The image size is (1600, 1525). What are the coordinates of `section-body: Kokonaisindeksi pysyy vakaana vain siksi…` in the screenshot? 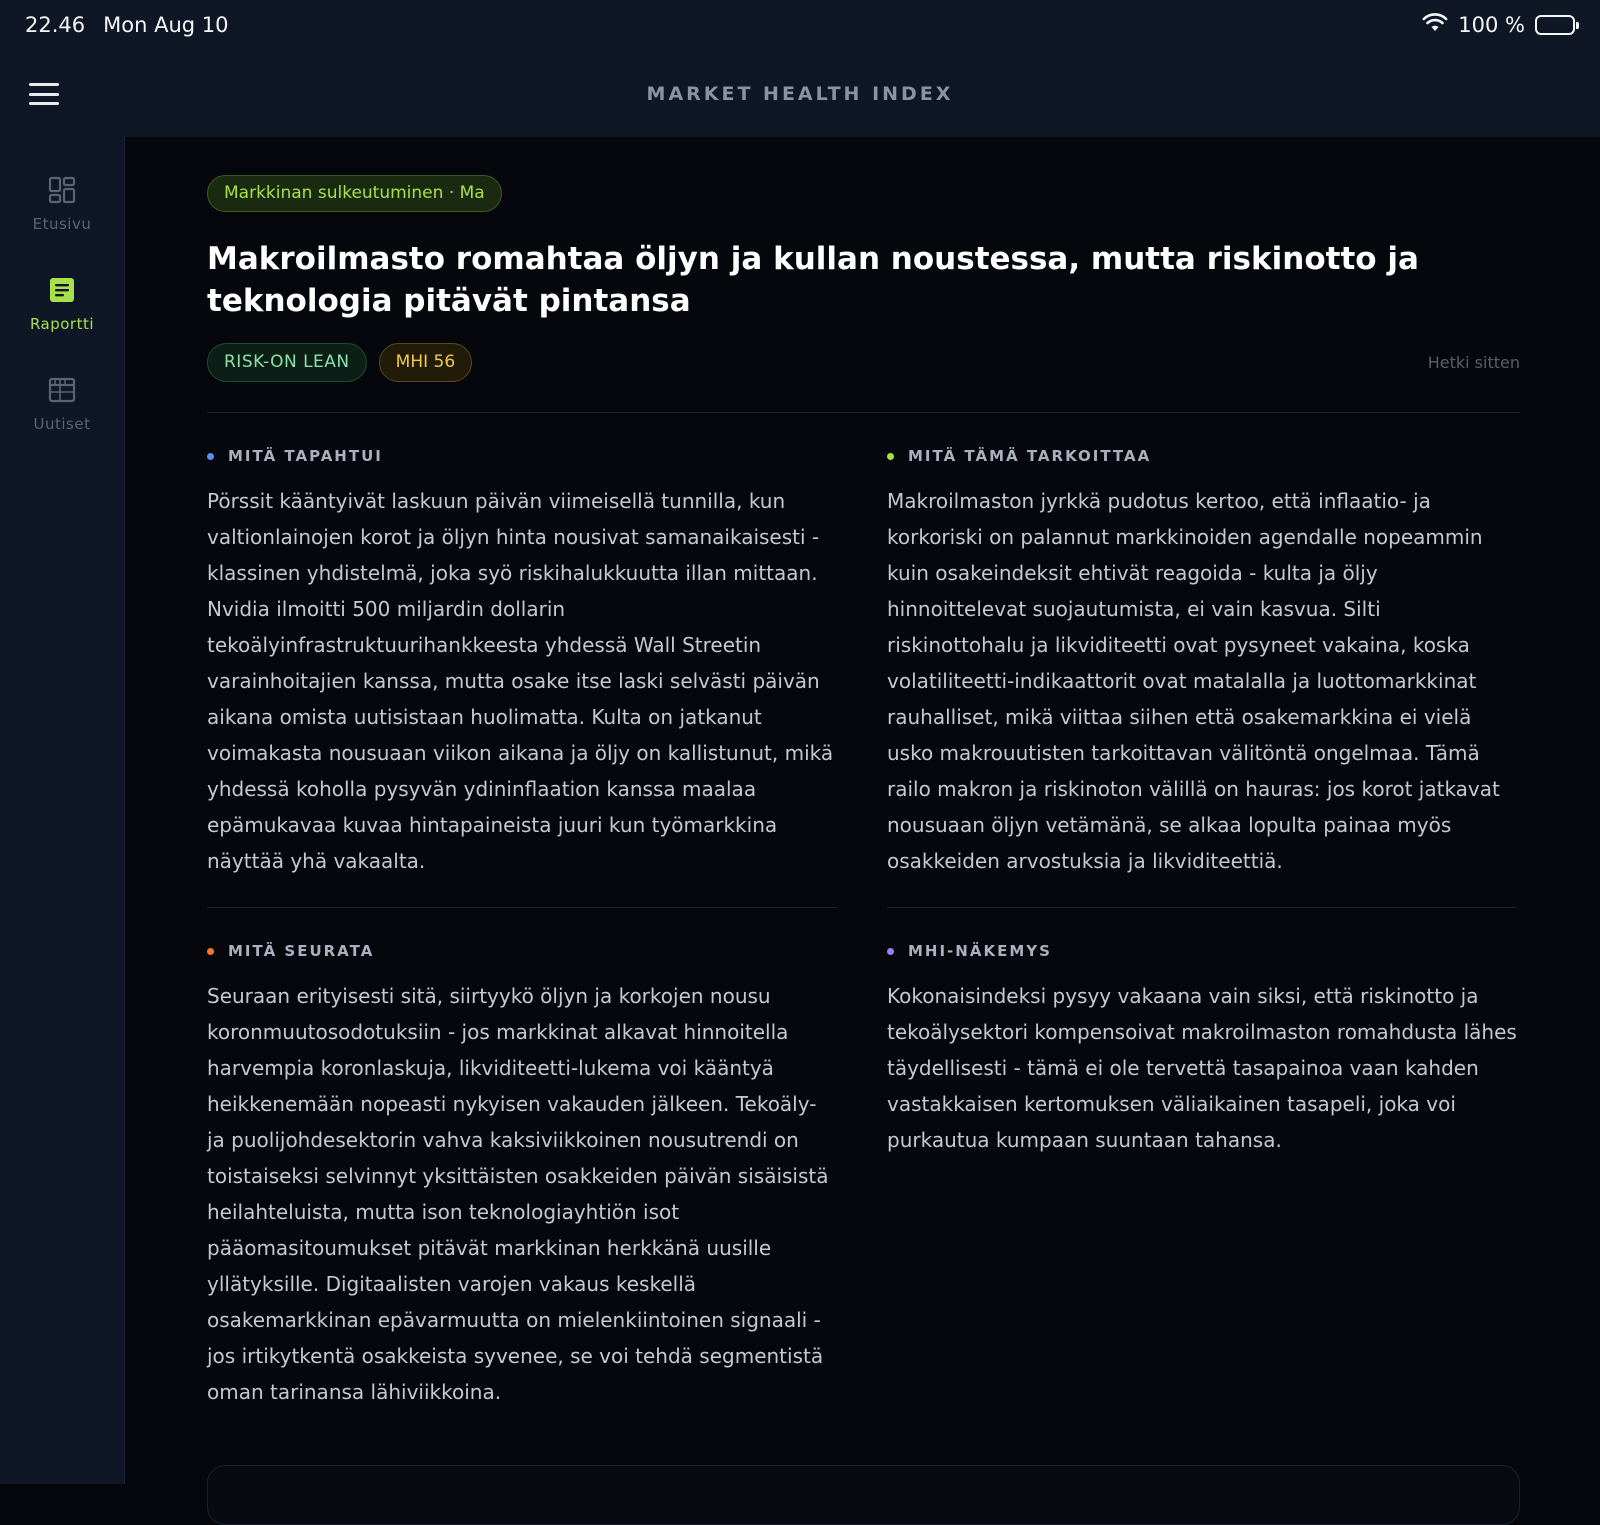 It's located at (1202, 1068).